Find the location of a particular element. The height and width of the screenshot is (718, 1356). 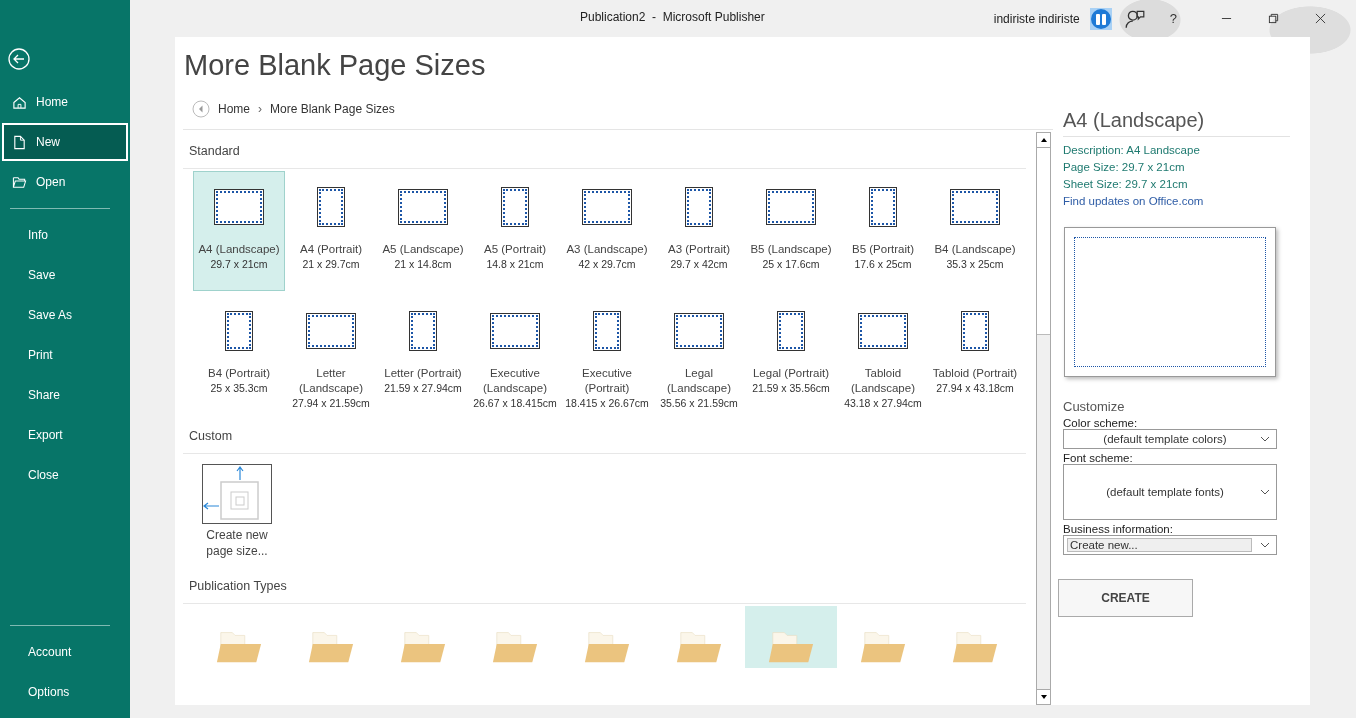

custom-page-icon is located at coordinates (237, 494).